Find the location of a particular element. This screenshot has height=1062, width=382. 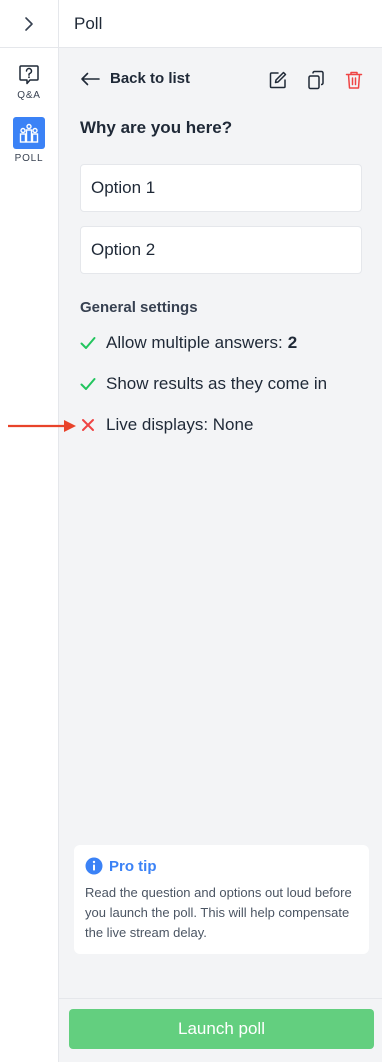

pro-tip-title: Pro tip is located at coordinates (133, 866).